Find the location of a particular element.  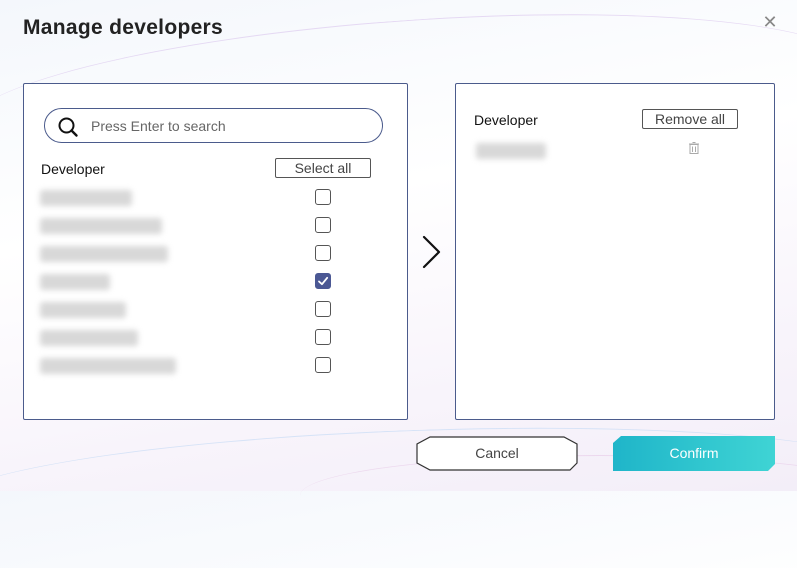

selected-developer-column-label: Developer is located at coordinates (506, 120).